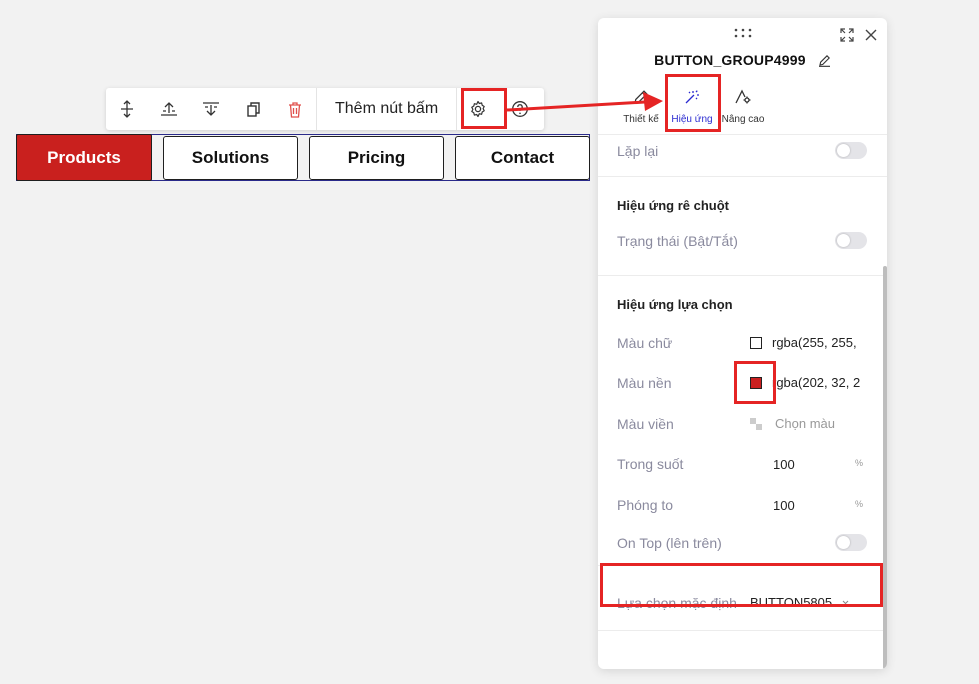 Image resolution: width=979 pixels, height=684 pixels. I want to click on bg-color-value: rgba(202, 32, 2, so click(819, 382).